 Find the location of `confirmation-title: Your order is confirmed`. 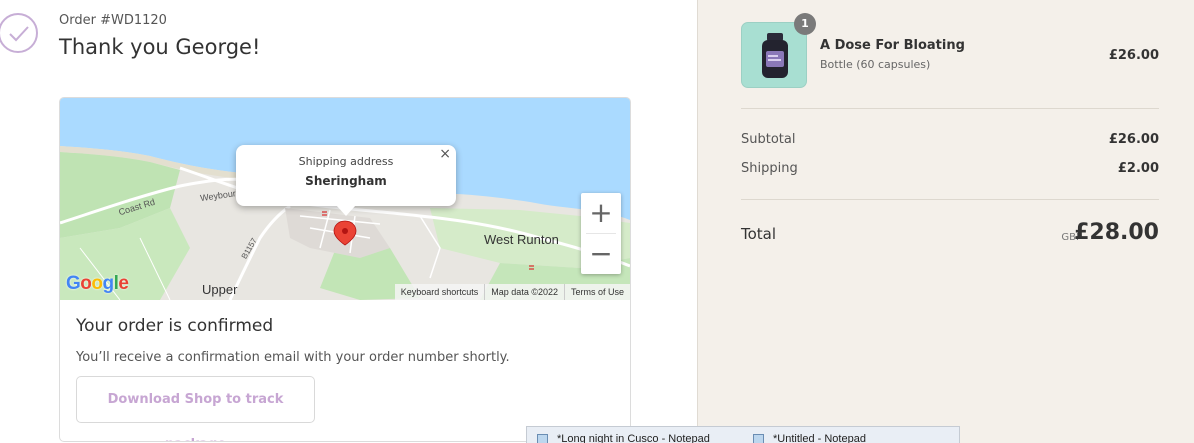

confirmation-title: Your order is confirmed is located at coordinates (175, 326).